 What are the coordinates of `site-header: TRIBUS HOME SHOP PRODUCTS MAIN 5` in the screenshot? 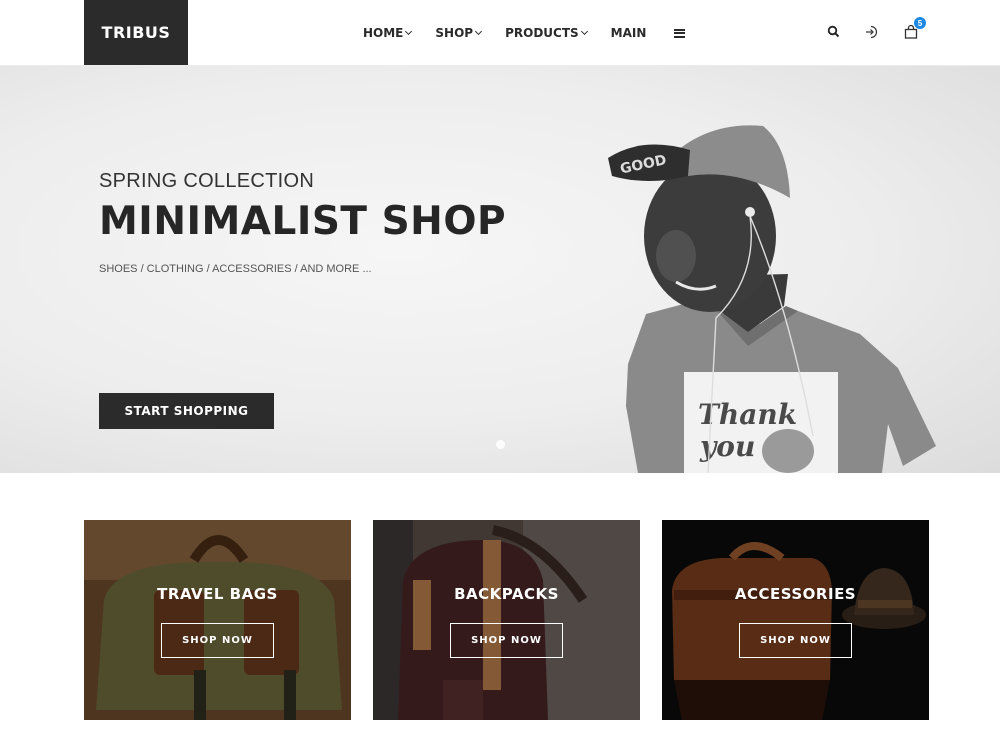 It's located at (500, 33).